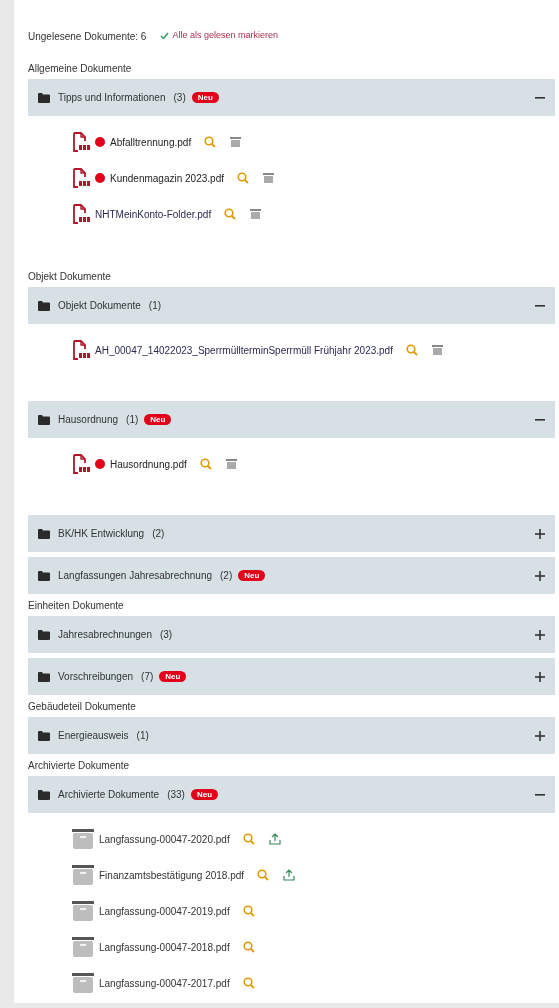 Image resolution: width=559 pixels, height=1008 pixels. Describe the element at coordinates (69, 276) in the screenshot. I see `section-title: Objekt Dokumente` at that location.